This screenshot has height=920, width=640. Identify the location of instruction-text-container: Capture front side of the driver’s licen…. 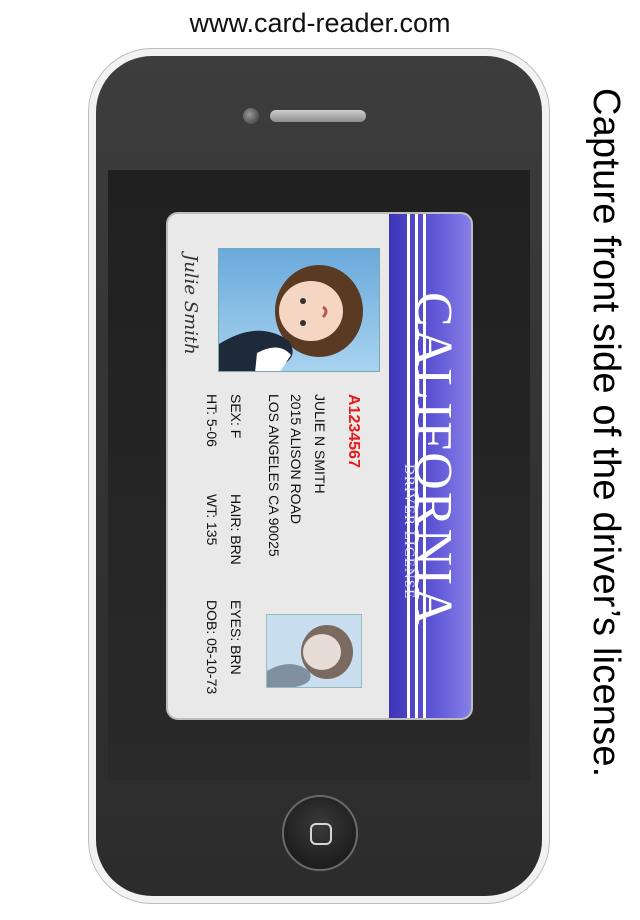
(605, 468).